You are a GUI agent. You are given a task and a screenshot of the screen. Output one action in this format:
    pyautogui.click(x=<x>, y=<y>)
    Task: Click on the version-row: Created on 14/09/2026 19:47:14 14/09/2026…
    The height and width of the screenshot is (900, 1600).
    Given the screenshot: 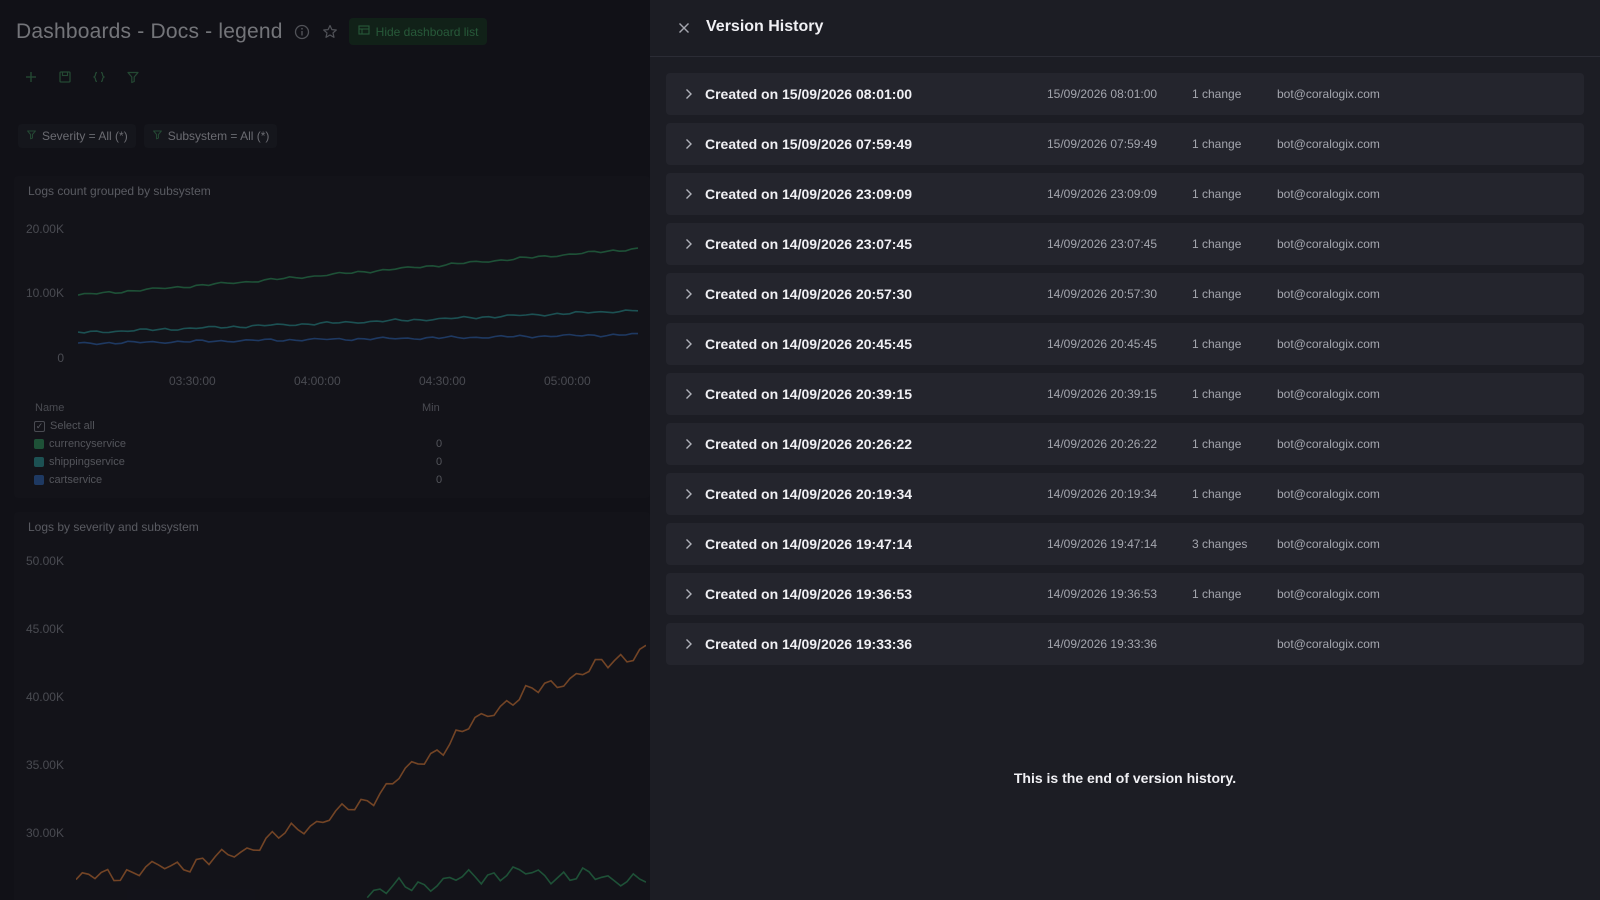 What is the action you would take?
    pyautogui.click(x=1125, y=544)
    